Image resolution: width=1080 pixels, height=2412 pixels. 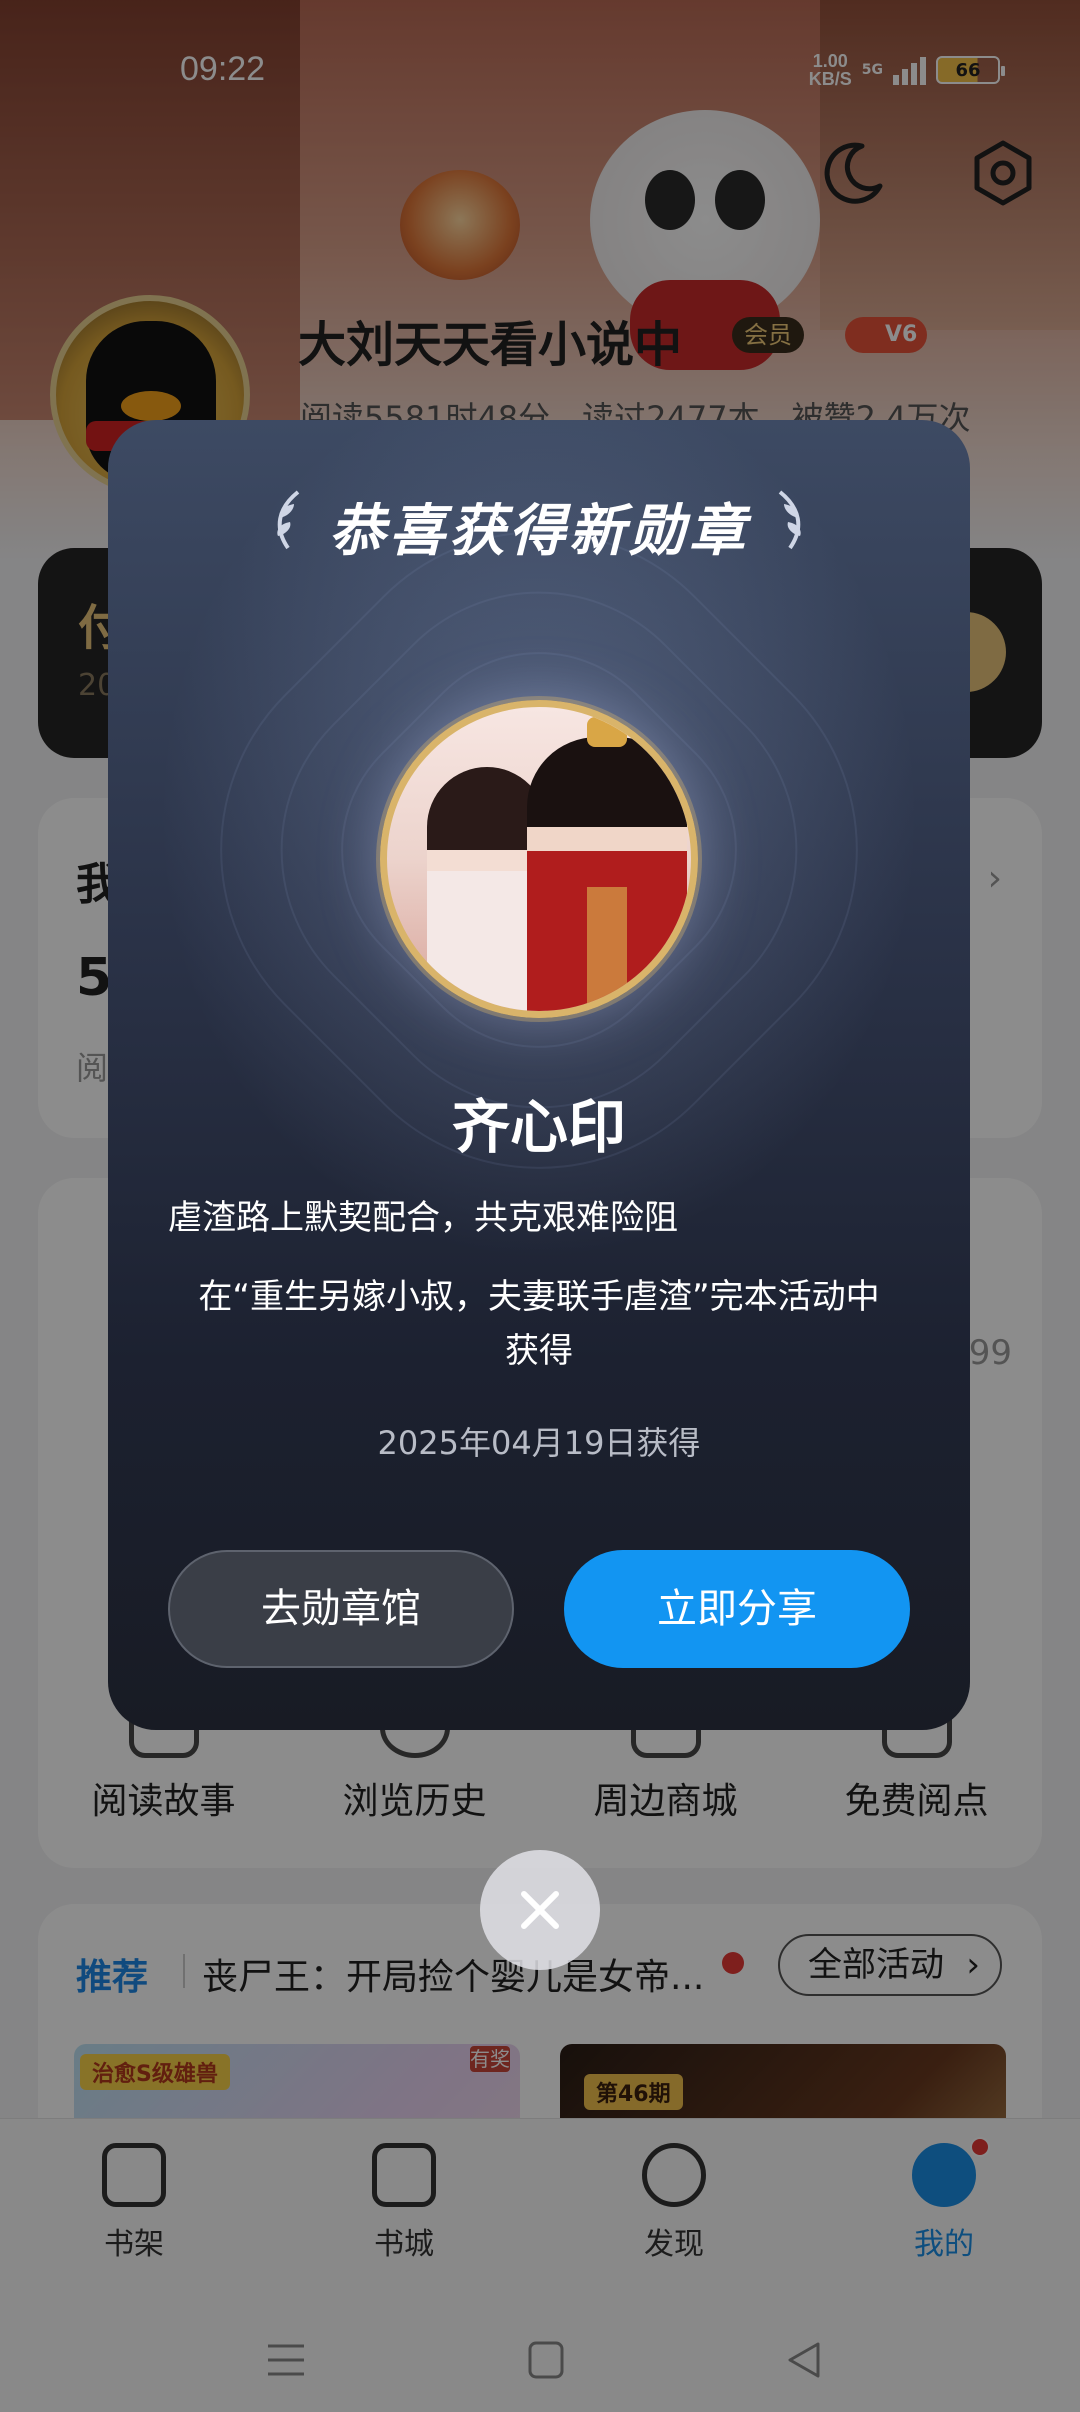 I want to click on close-dialog-button, so click(x=540, y=1910).